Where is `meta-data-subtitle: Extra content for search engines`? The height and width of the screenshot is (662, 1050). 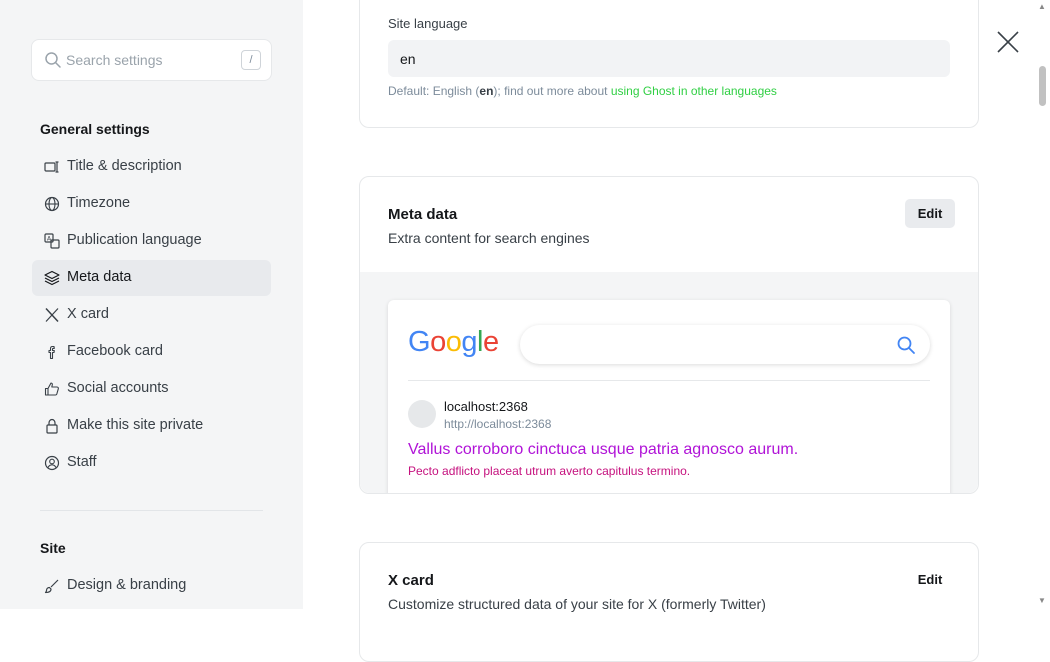
meta-data-subtitle: Extra content for search engines is located at coordinates (489, 238).